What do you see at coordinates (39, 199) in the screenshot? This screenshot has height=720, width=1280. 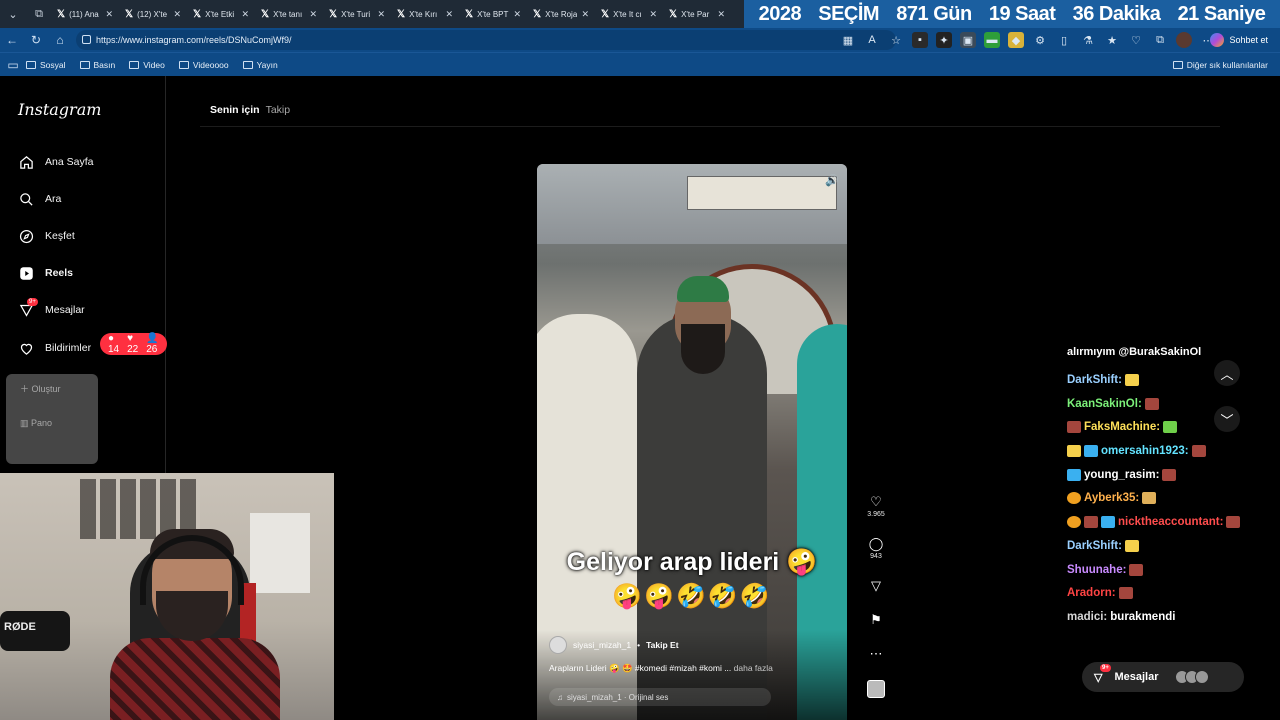 I see `sidebar-item-search: Ara` at bounding box center [39, 199].